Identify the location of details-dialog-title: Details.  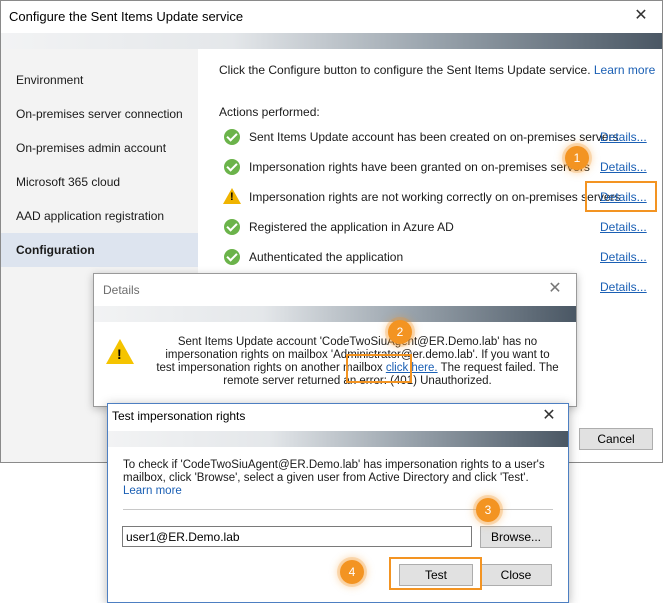
(121, 290).